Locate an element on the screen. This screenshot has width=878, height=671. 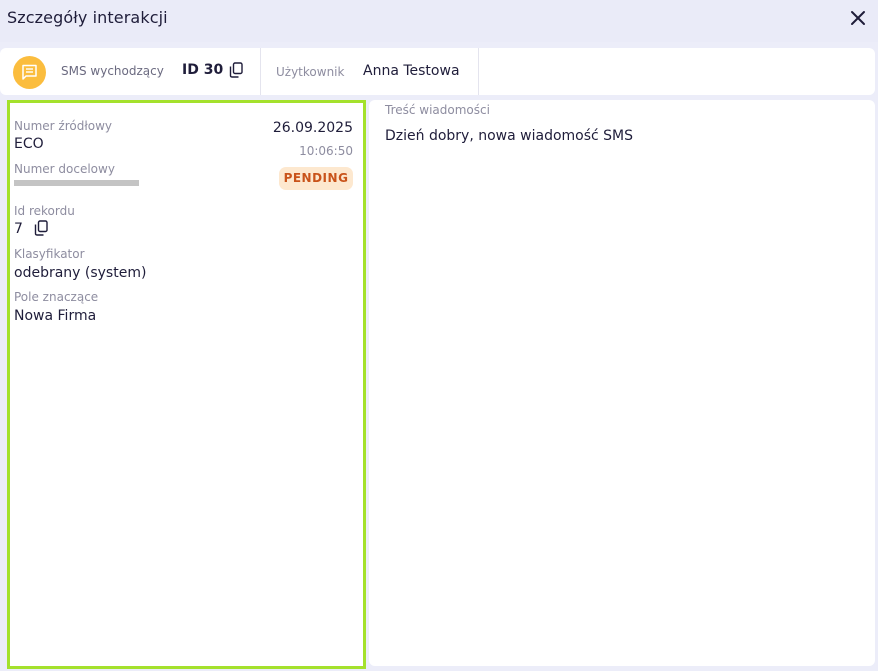
source-number-value: ECO is located at coordinates (29, 144).